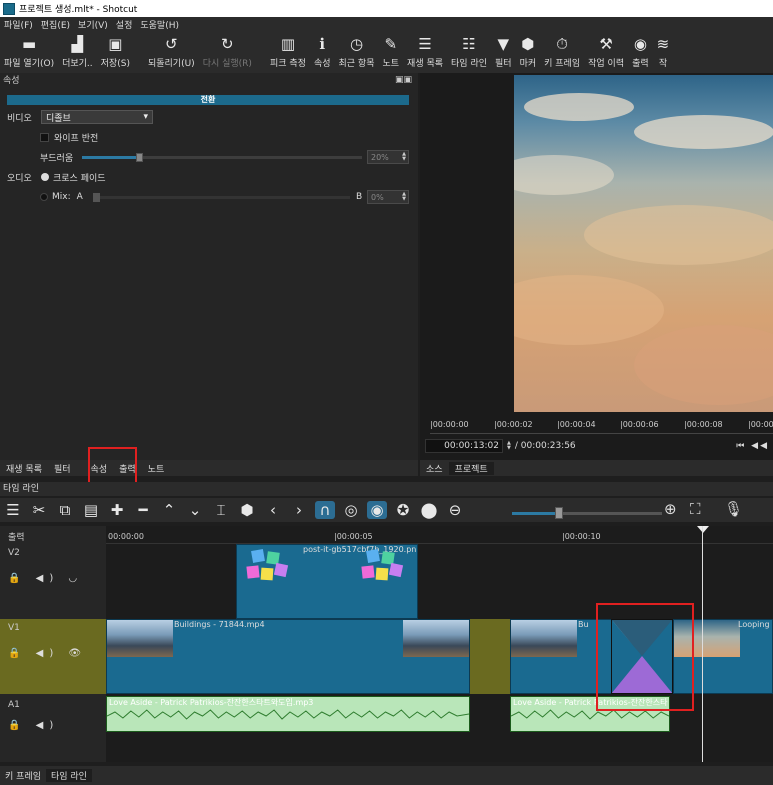 The image size is (773, 785). I want to click on toolbar-label: 다시 실행(R), so click(227, 64).